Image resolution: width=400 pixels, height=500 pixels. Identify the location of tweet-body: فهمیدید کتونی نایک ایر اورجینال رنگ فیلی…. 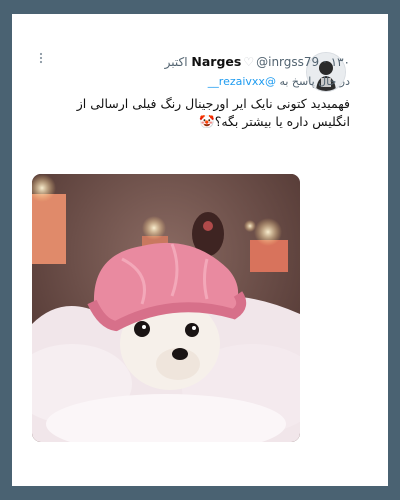
(200, 113).